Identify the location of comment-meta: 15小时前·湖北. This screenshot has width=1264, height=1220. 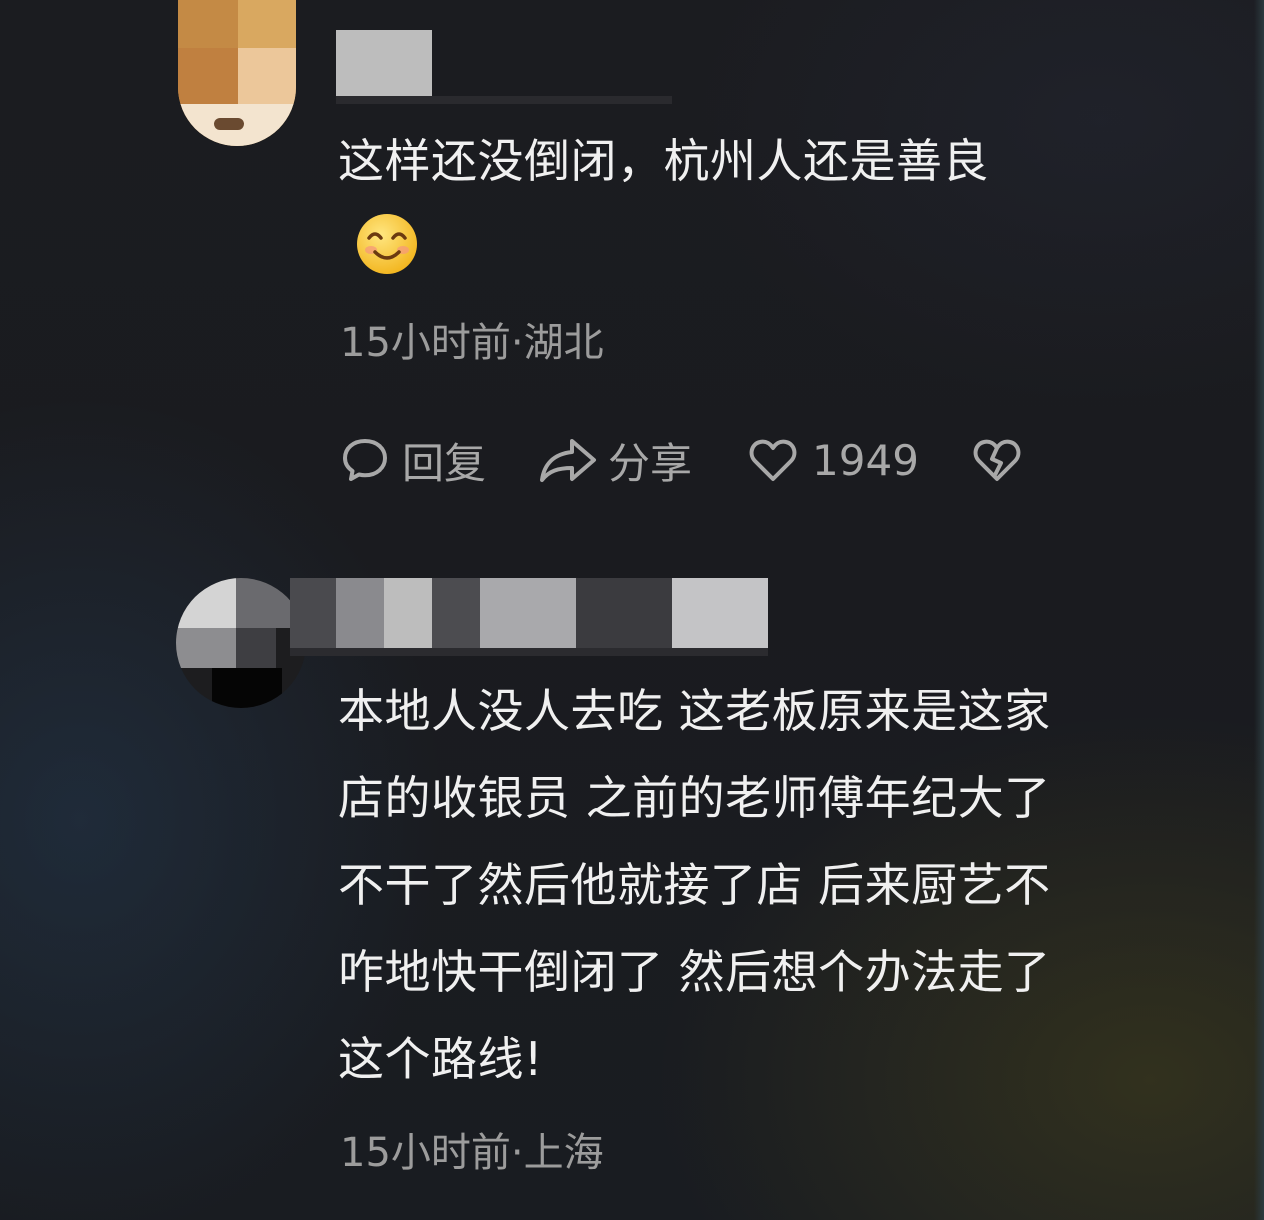
(472, 339).